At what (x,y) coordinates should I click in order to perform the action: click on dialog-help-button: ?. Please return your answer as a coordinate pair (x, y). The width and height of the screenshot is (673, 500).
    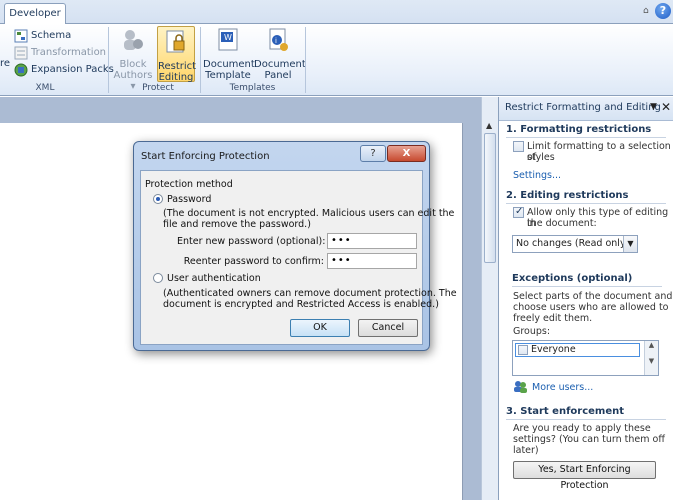
    Looking at the image, I should click on (373, 153).